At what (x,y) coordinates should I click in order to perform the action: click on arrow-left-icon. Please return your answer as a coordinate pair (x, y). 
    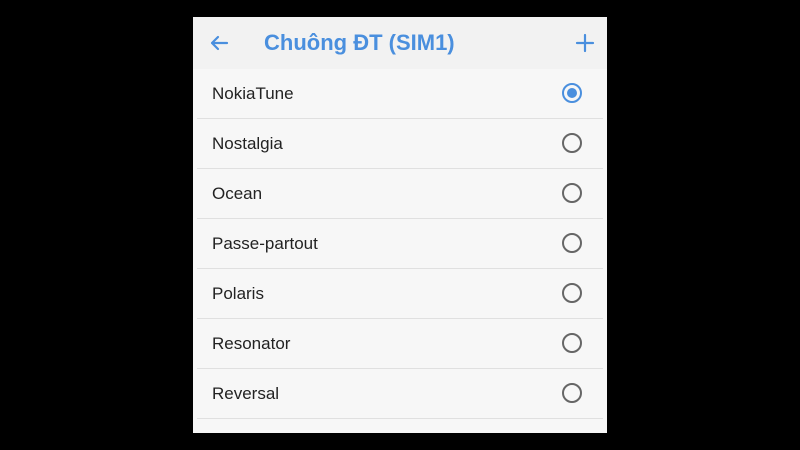
    Looking at the image, I should click on (219, 43).